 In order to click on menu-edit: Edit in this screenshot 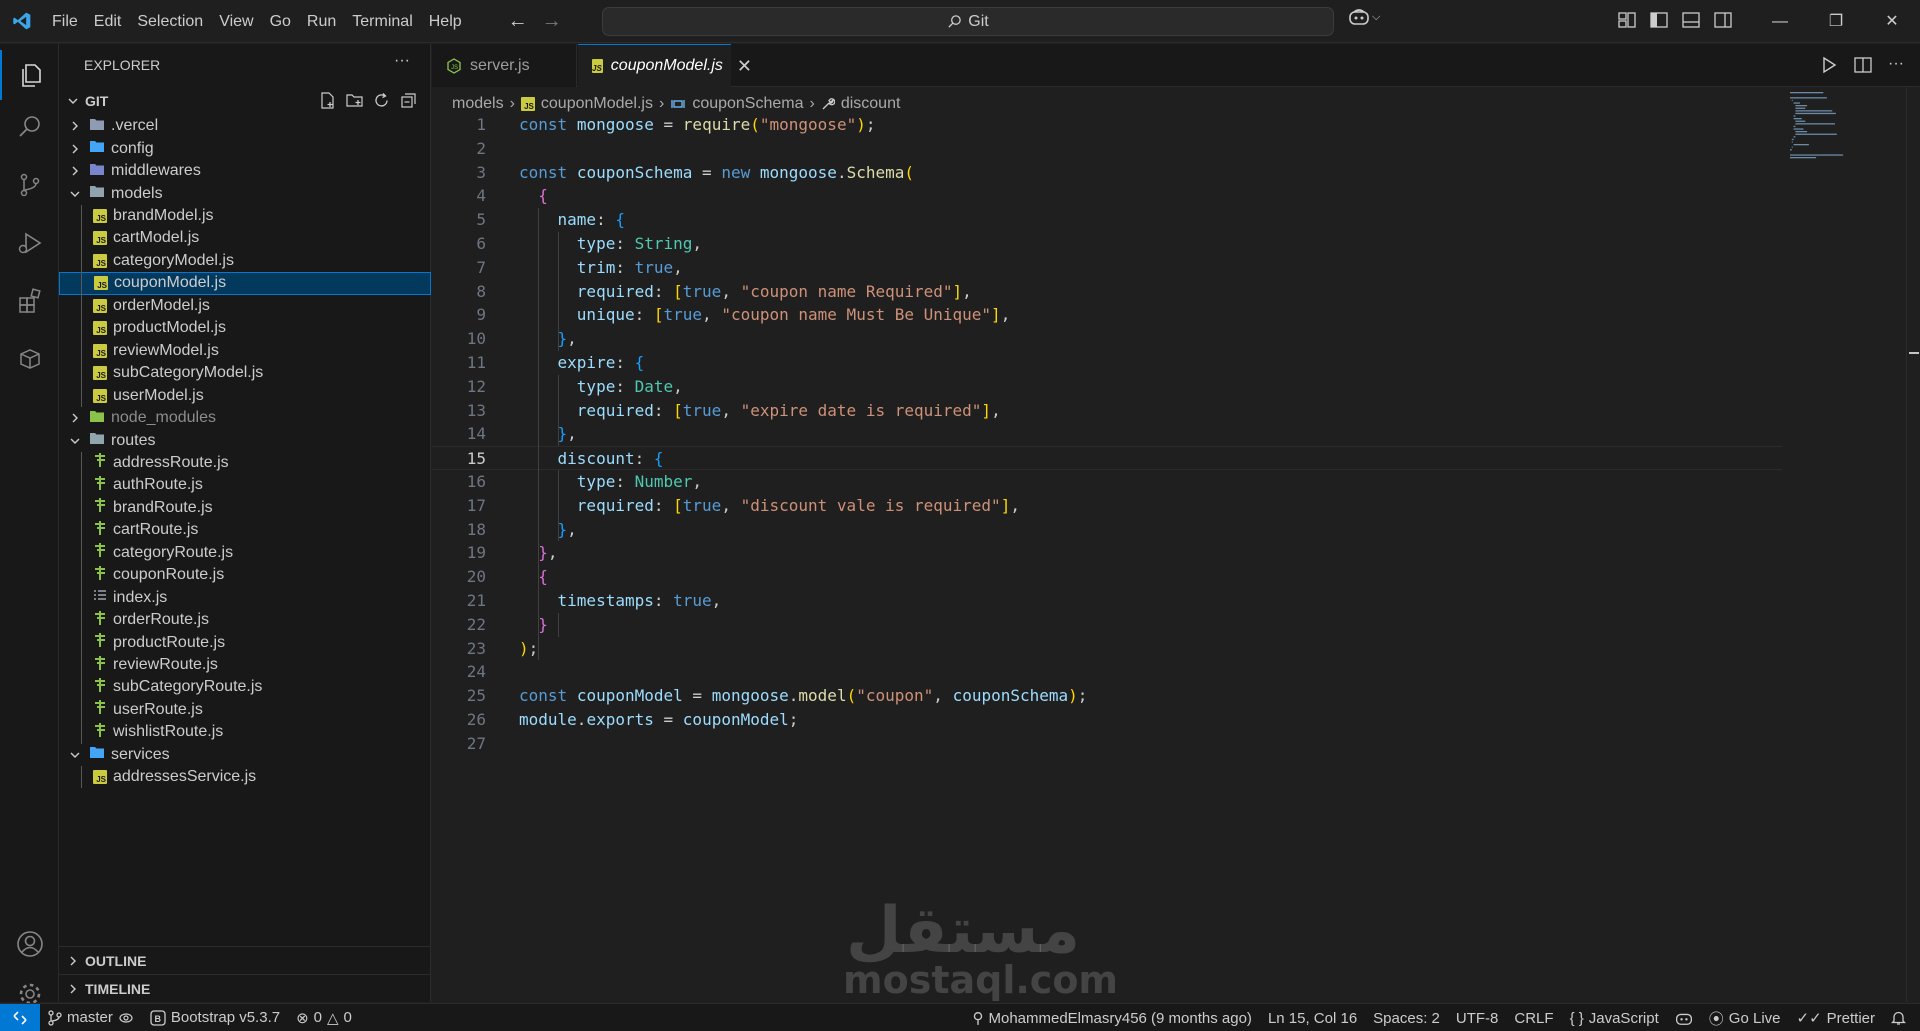, I will do `click(108, 21)`.